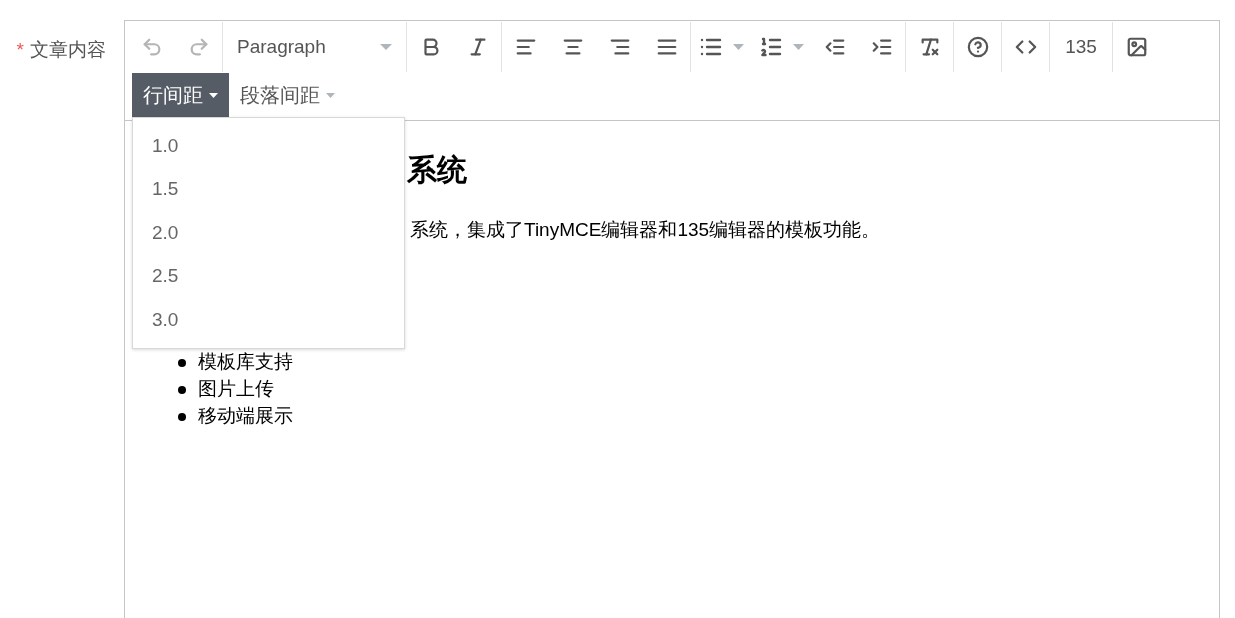 The height and width of the screenshot is (618, 1235). I want to click on field-label: 文章内容, so click(68, 50).